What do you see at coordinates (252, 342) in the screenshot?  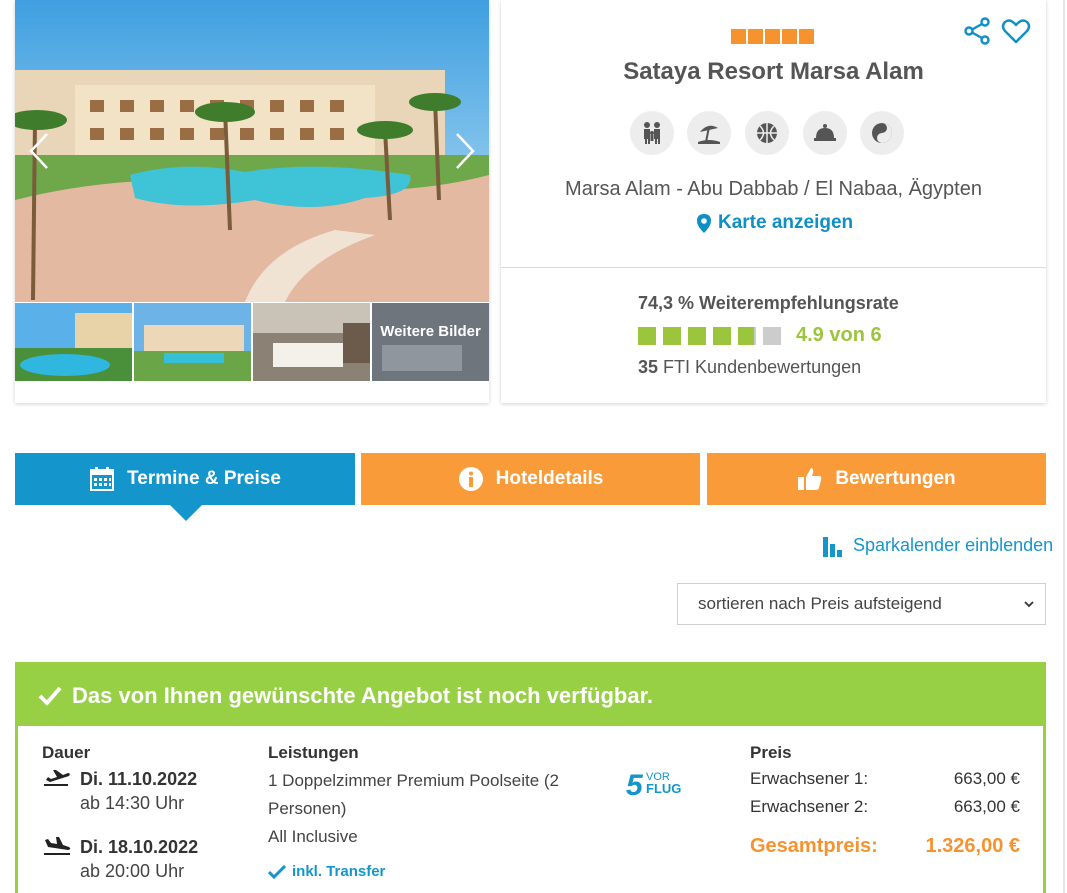 I see `thumbnail-strip: Weitere Bilder` at bounding box center [252, 342].